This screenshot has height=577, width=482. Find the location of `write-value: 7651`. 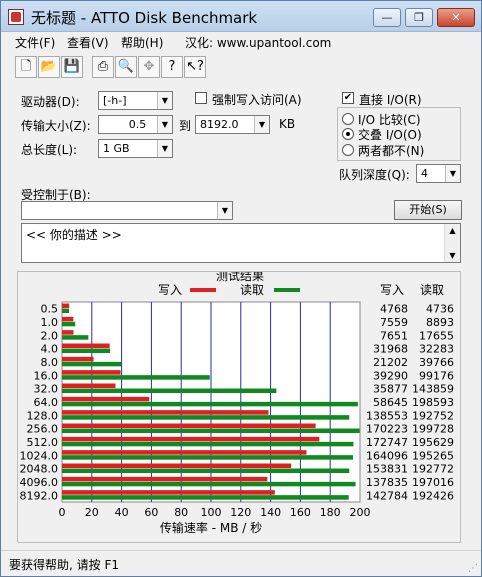

write-value: 7651 is located at coordinates (394, 335).